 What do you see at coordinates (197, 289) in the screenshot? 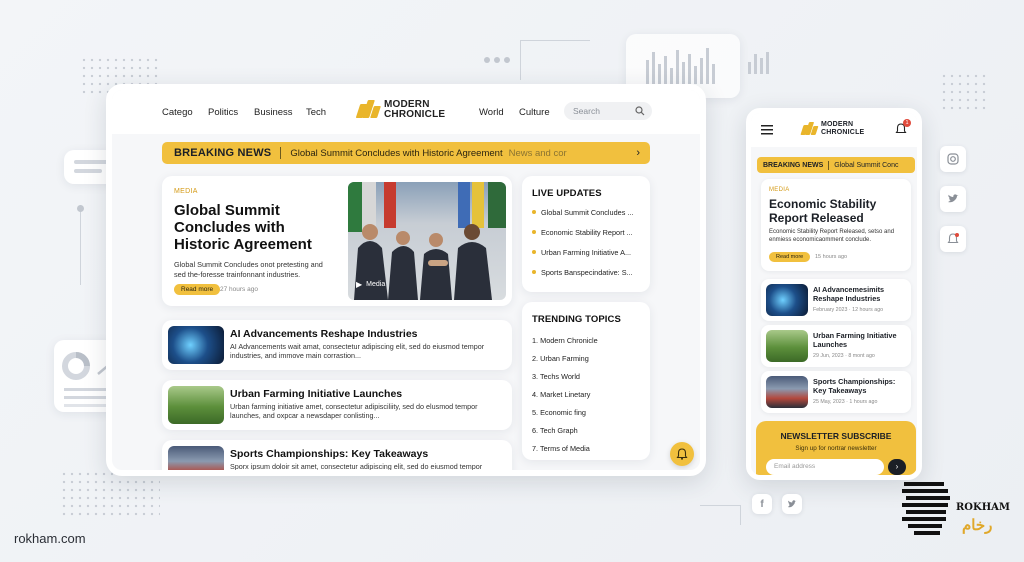
I see `read-more-button: Read more` at bounding box center [197, 289].